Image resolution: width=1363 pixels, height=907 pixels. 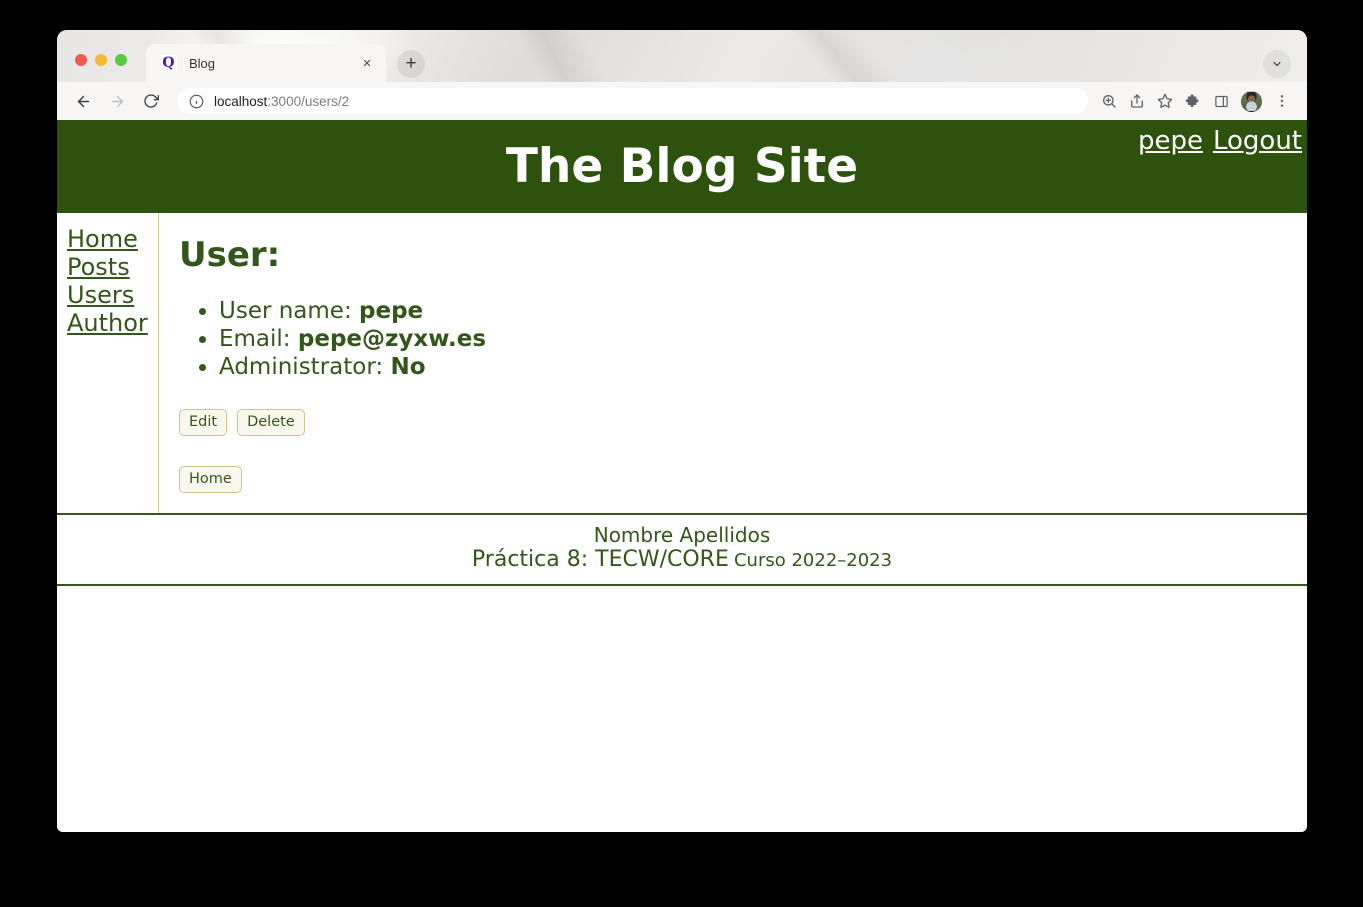 What do you see at coordinates (108, 363) in the screenshot?
I see `sidebar-nav: Home Posts Users Author` at bounding box center [108, 363].